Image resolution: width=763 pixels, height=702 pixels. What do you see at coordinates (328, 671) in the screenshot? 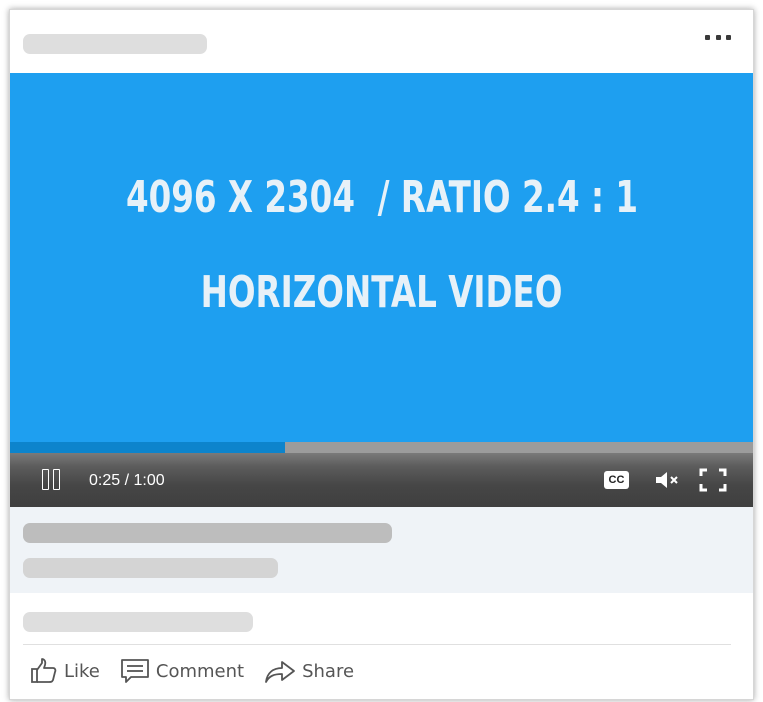
I see `share-label: Share` at bounding box center [328, 671].